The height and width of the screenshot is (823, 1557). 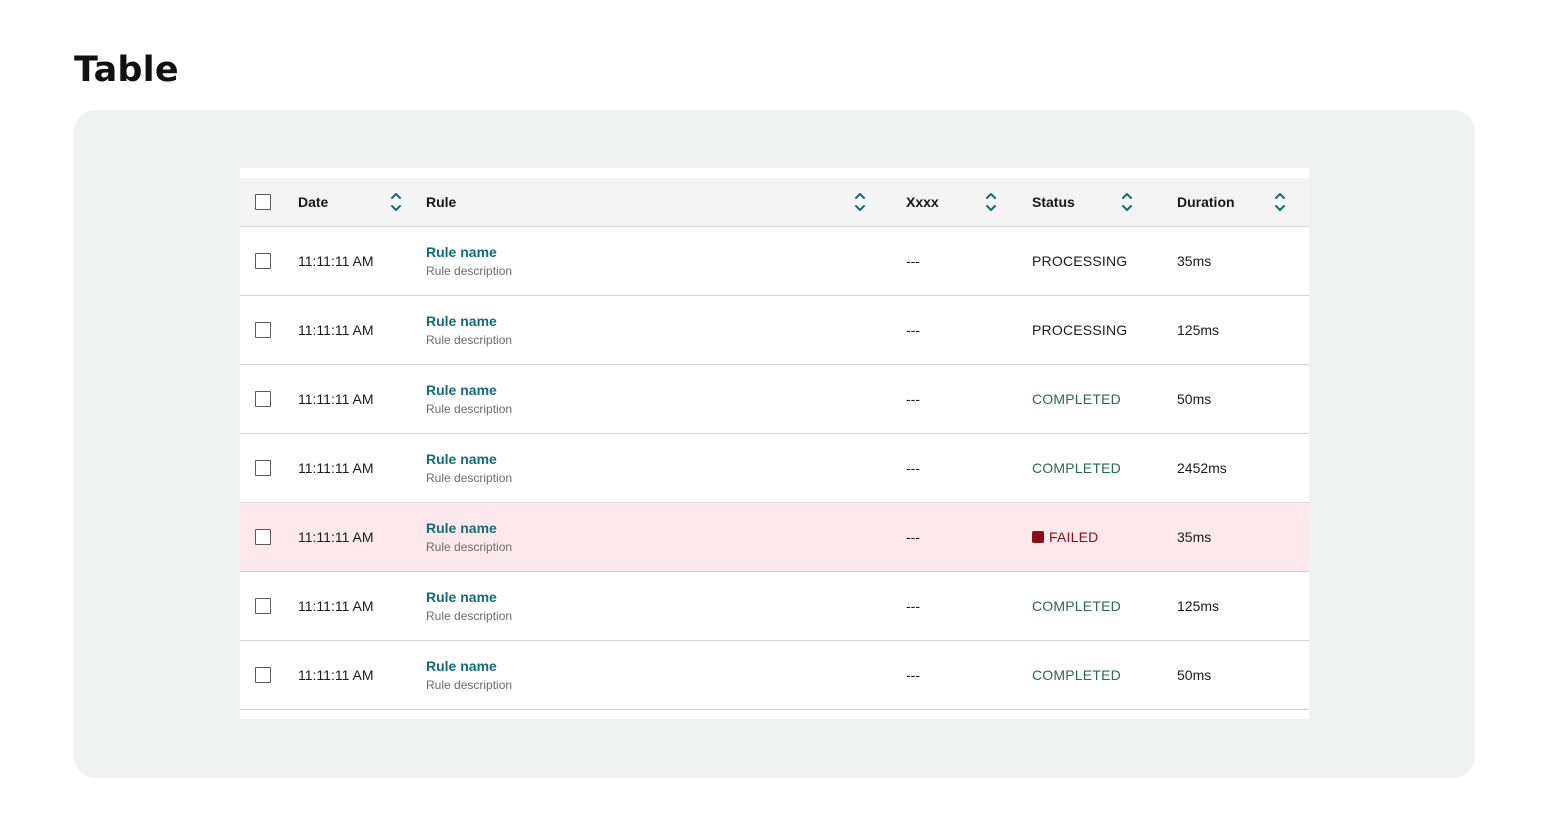 What do you see at coordinates (1080, 330) in the screenshot?
I see `status-badge: PROCESSING` at bounding box center [1080, 330].